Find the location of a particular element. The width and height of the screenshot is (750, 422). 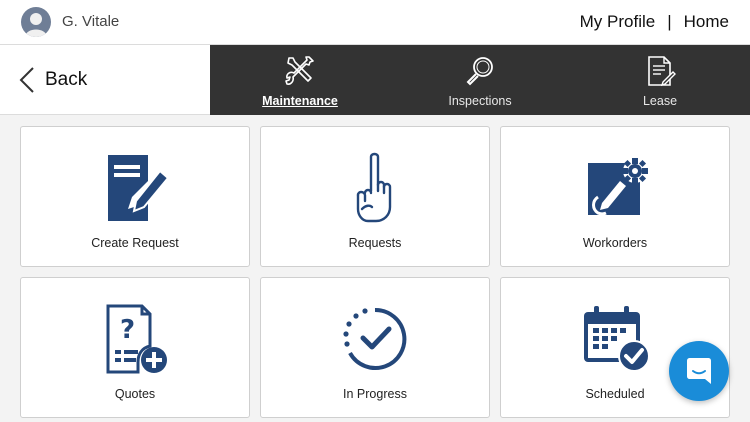

tile-in-progress: In Progress is located at coordinates (375, 347).